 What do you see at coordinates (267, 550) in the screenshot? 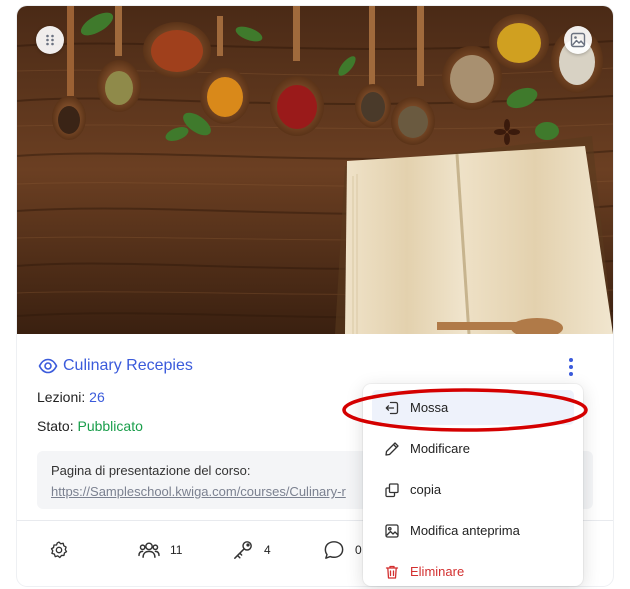
I see `access-keys-count-value: 4` at bounding box center [267, 550].